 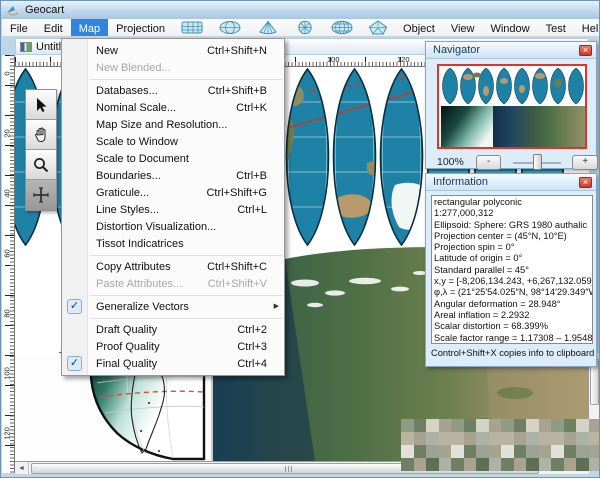 What do you see at coordinates (556, 27) in the screenshot?
I see `menu-test: Test` at bounding box center [556, 27].